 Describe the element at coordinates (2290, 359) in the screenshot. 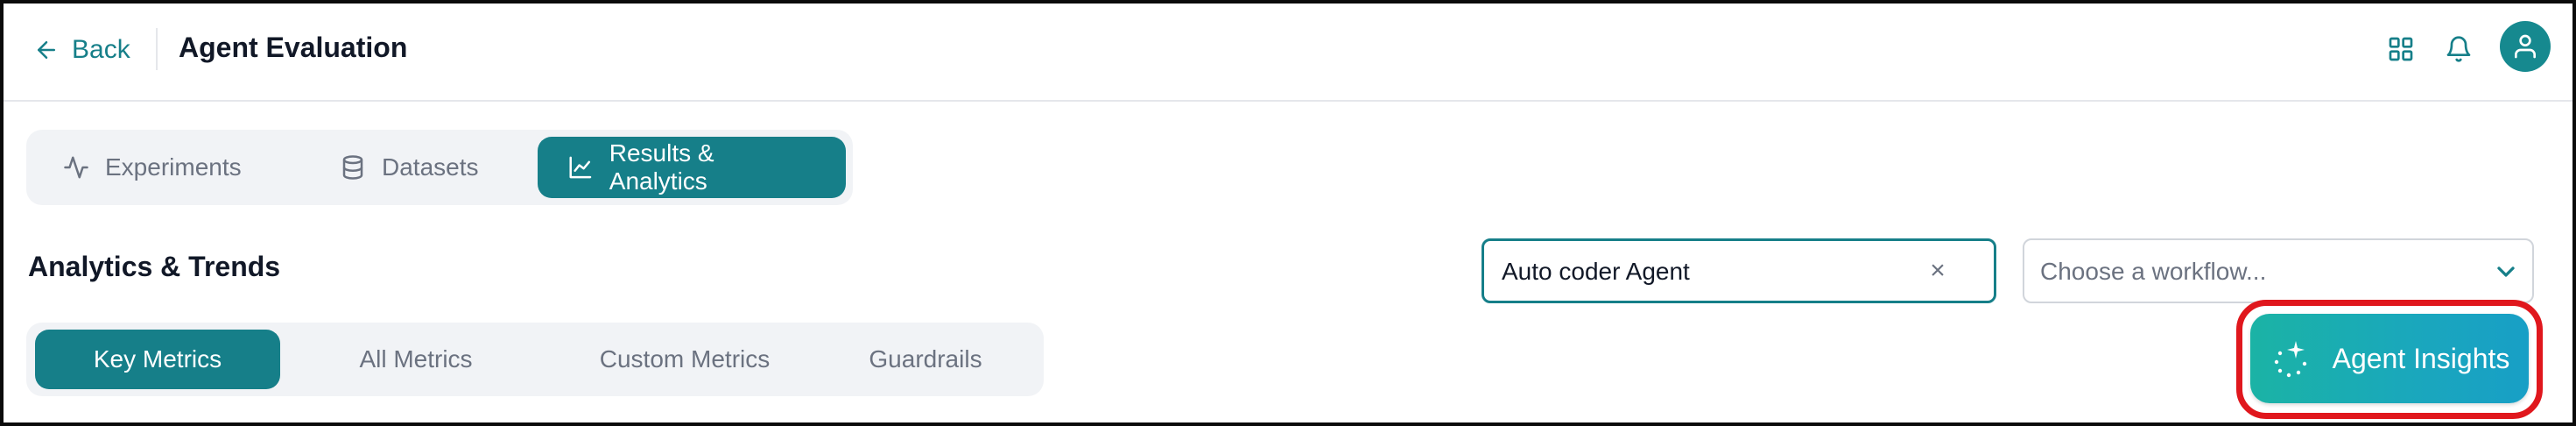

I see `sparkles-icon` at that location.